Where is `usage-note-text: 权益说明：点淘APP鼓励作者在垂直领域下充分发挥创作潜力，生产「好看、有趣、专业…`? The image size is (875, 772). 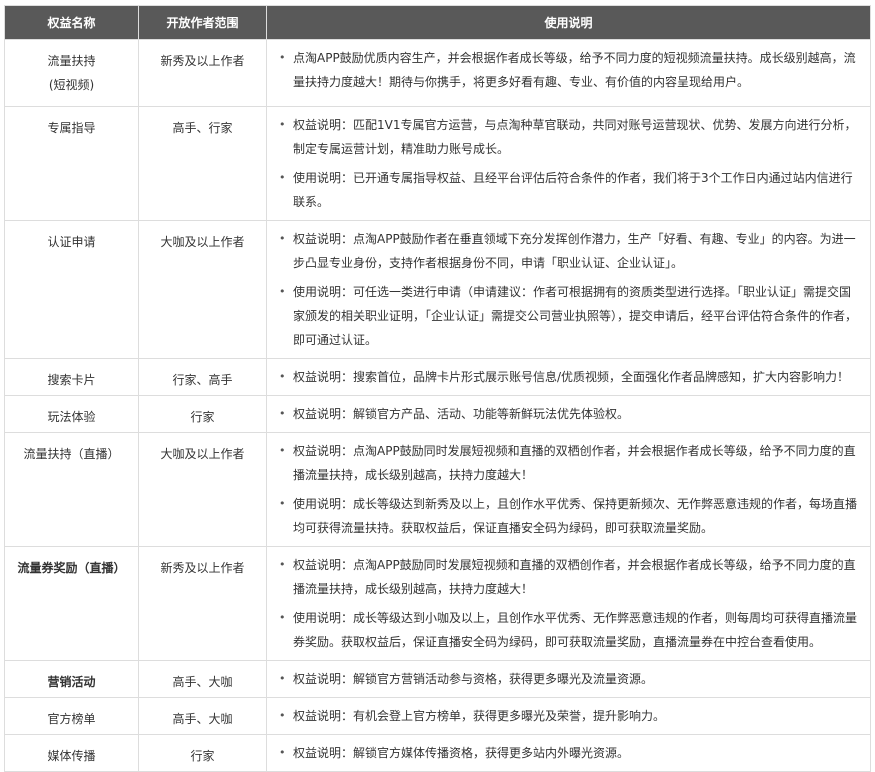 usage-note-text: 权益说明：点淘APP鼓励作者在垂直领域下充分发挥创作潜力，生产「好看、有趣、专业… is located at coordinates (574, 251).